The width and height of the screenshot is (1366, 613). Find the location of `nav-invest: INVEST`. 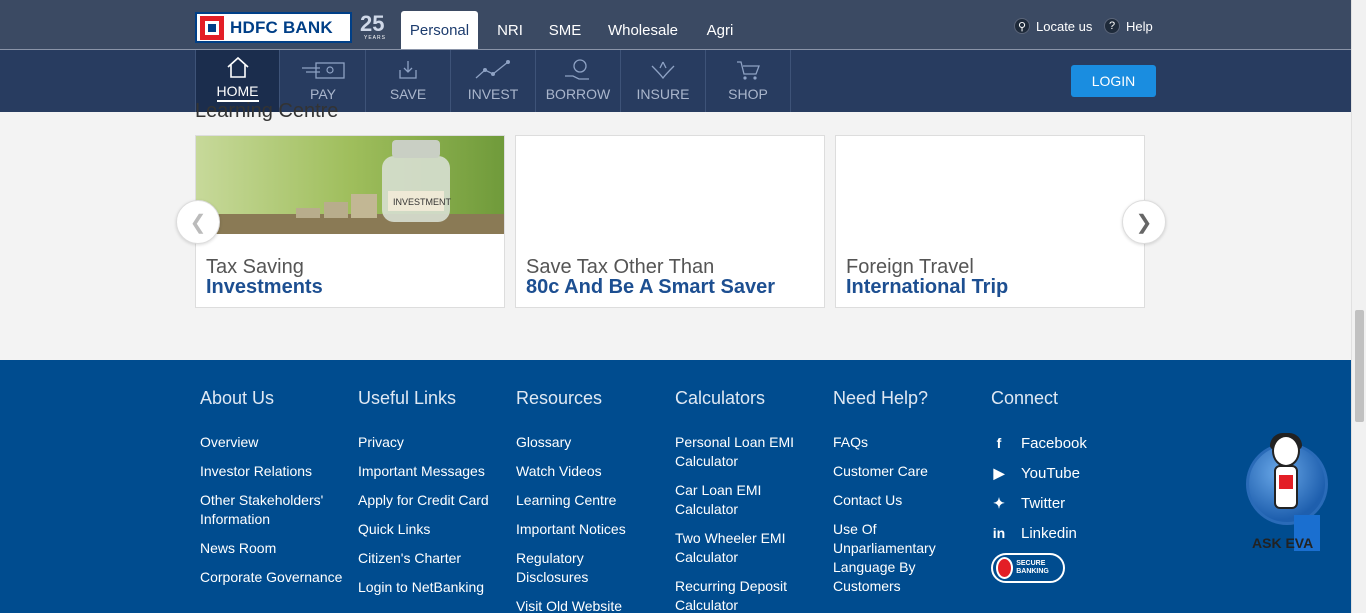

nav-invest: INVEST is located at coordinates (493, 81).